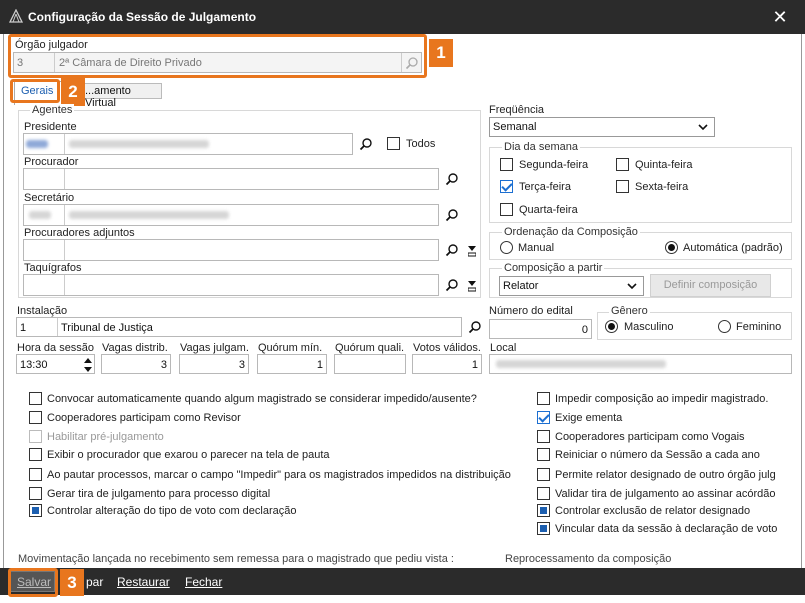 The image size is (805, 603). What do you see at coordinates (42, 311) in the screenshot?
I see `instalacao-label: Instalação` at bounding box center [42, 311].